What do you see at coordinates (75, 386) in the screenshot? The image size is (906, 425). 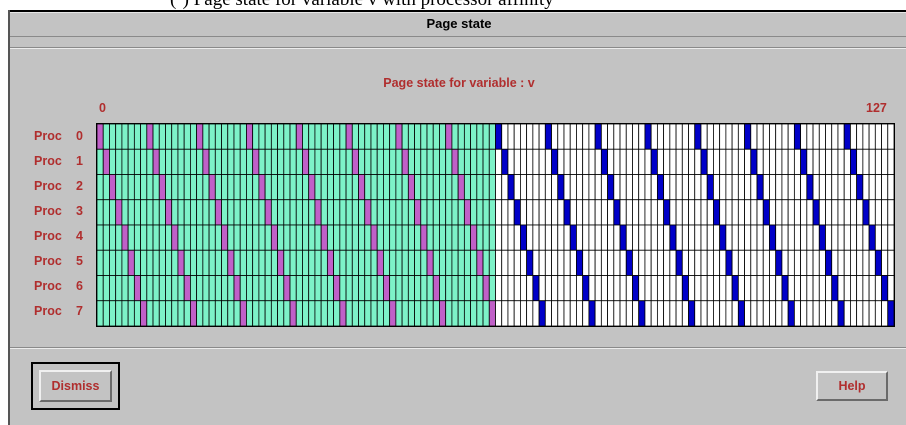 I see `dismiss-button: Dismiss` at bounding box center [75, 386].